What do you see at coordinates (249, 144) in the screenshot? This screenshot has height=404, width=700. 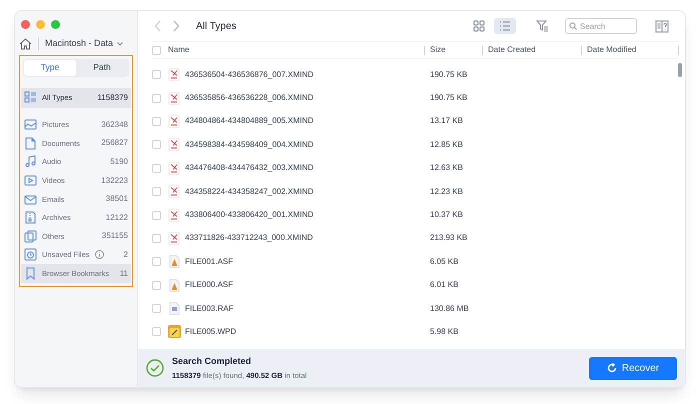 I see `file-name: 434598384-434598409_004.XMIND` at bounding box center [249, 144].